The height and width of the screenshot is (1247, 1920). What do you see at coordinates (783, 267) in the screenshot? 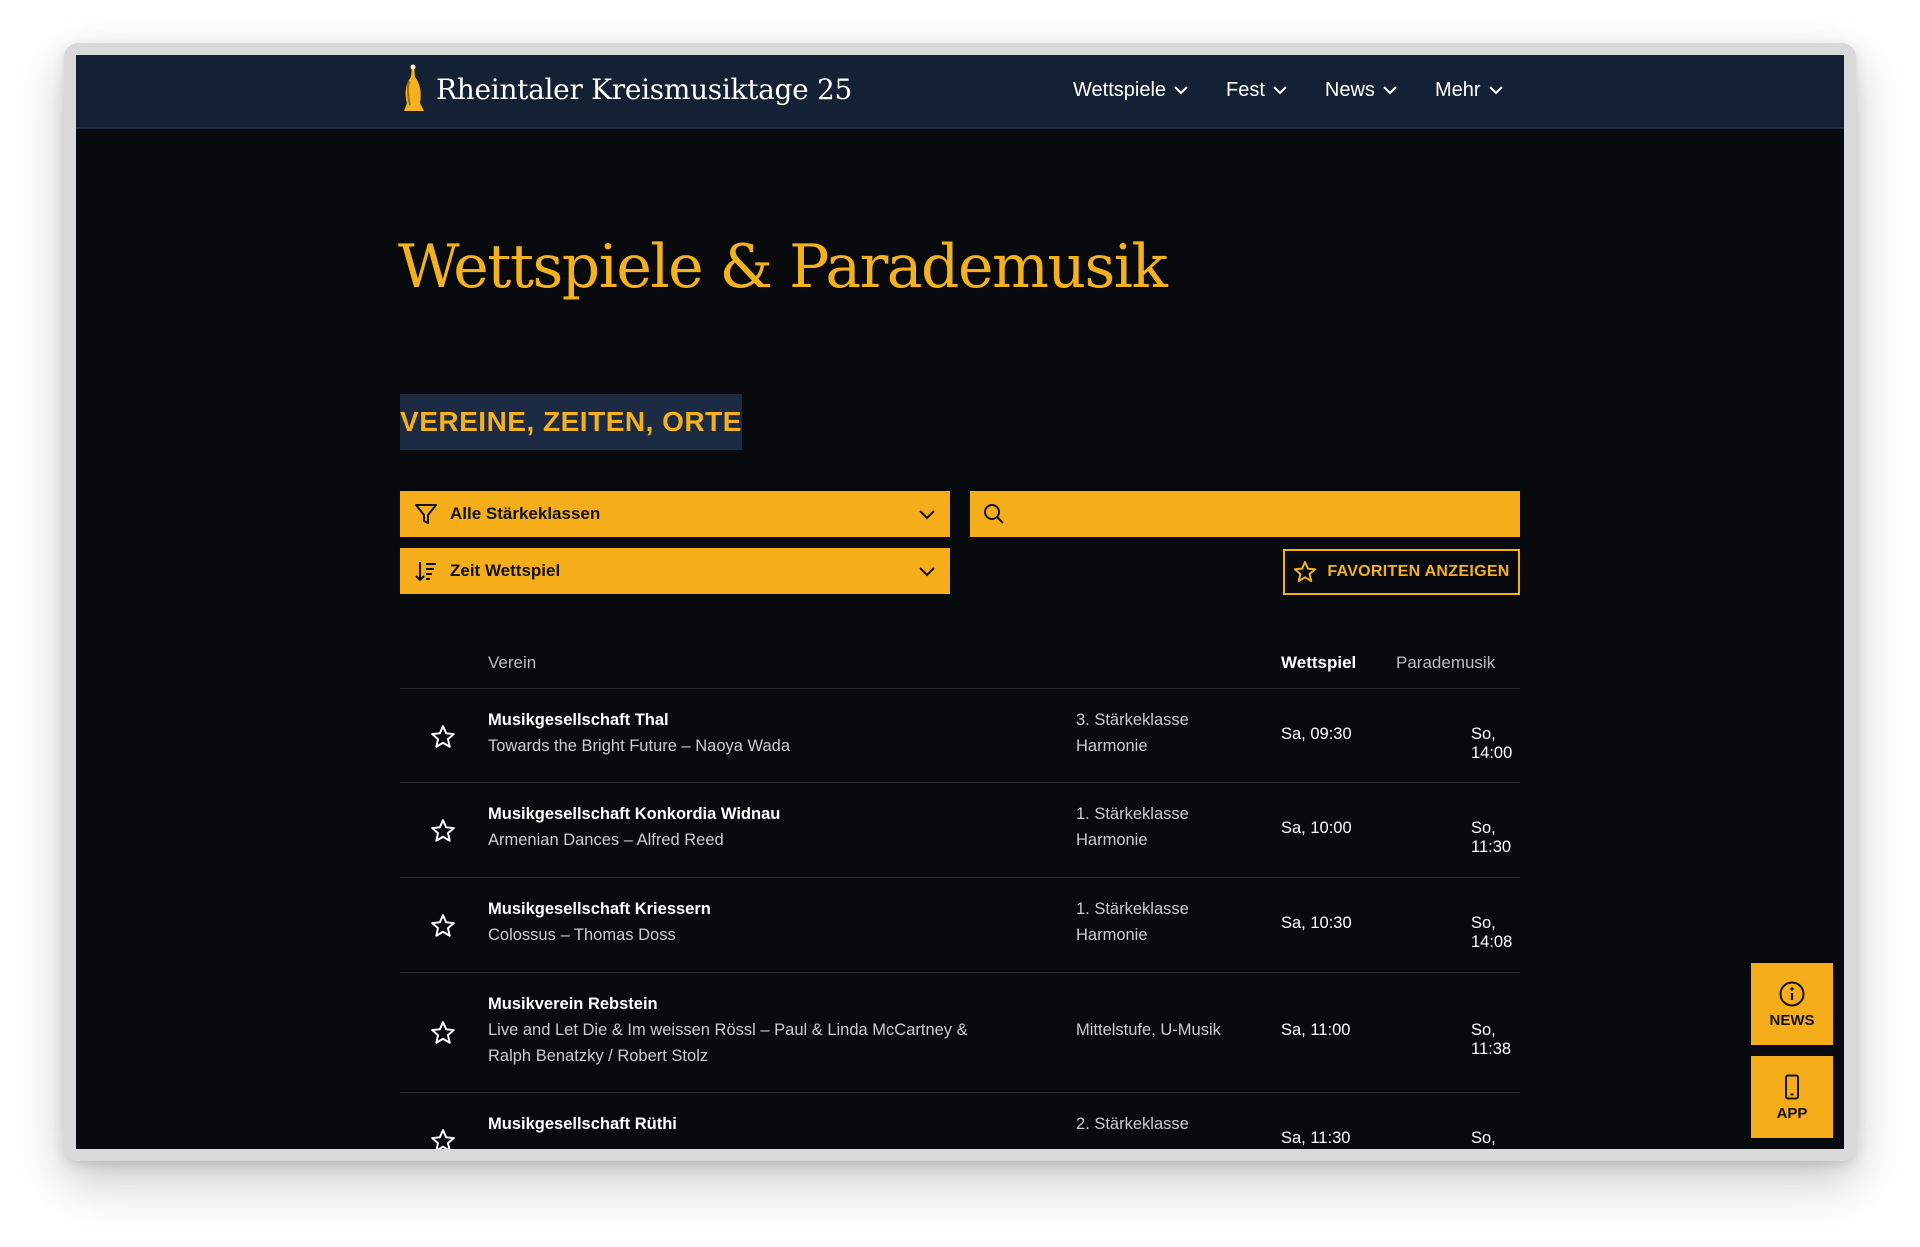
I see `page-title: Wettspiele & Parademusik` at bounding box center [783, 267].